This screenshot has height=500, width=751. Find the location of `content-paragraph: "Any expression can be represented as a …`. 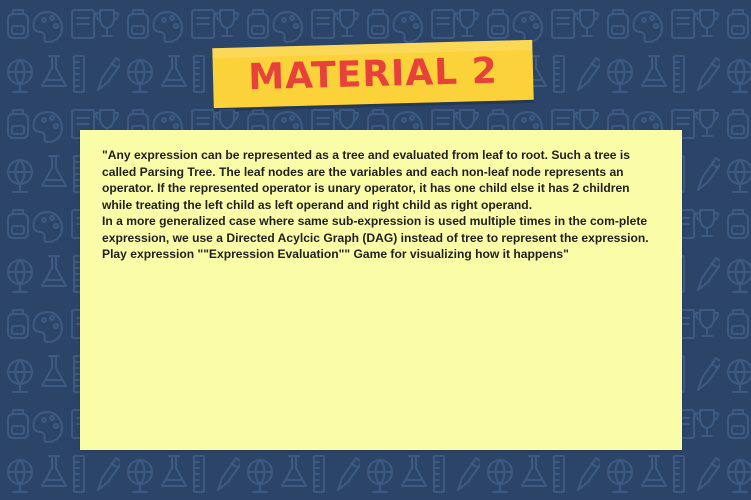

content-paragraph: "Any expression can be represented as a … is located at coordinates (366, 180).